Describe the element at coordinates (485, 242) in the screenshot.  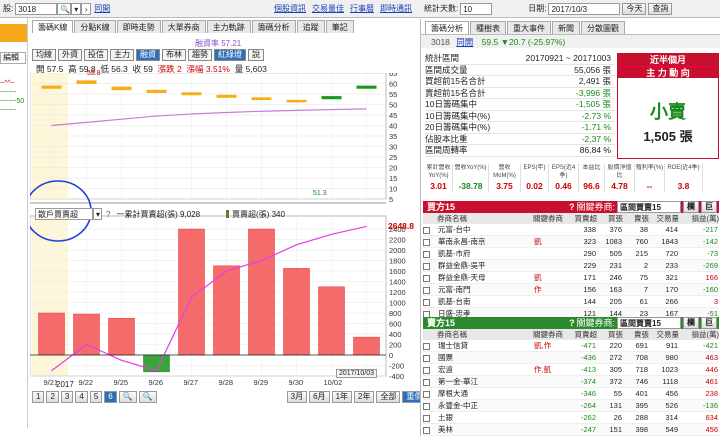
I see `broker-name: 華南永昌-南京` at that location.